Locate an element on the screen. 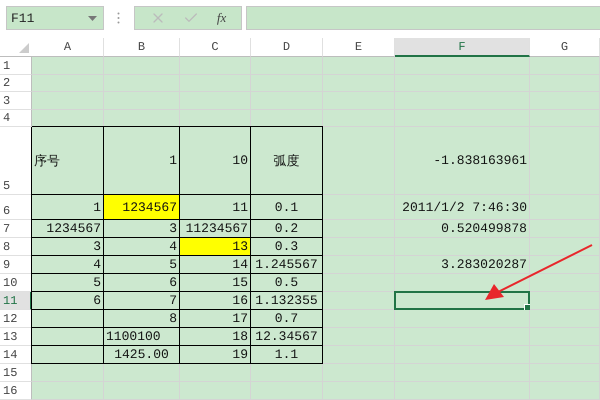 The height and width of the screenshot is (400, 600). row-header: 7 is located at coordinates (16, 229).